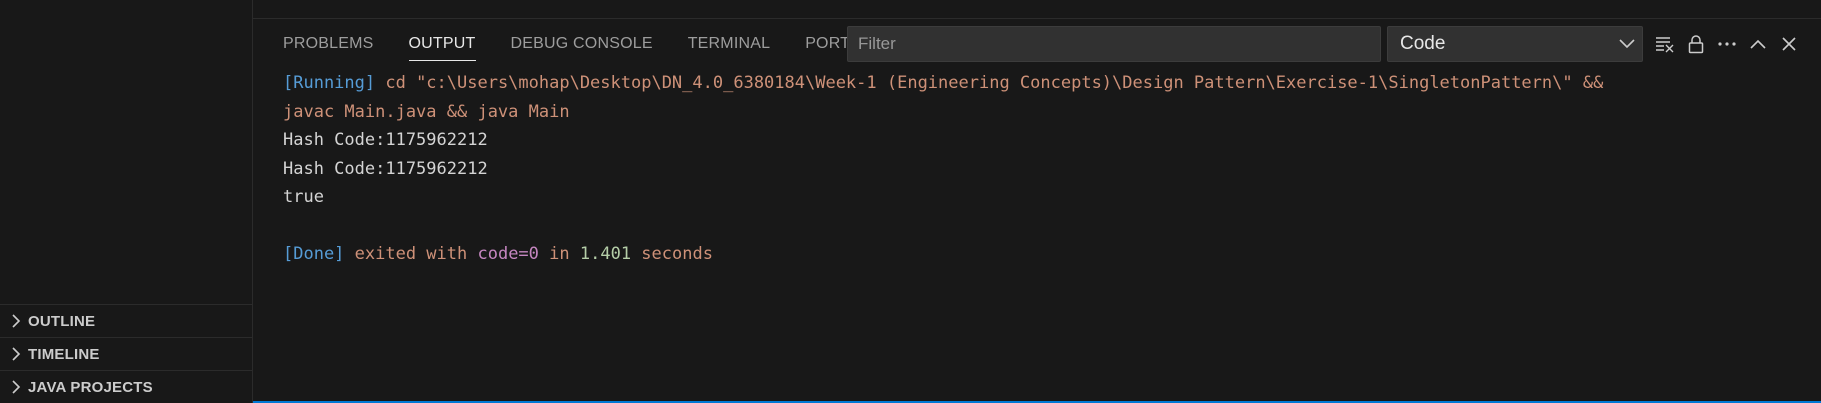 This screenshot has width=1821, height=403. I want to click on output-channel-select: Code, so click(1515, 44).